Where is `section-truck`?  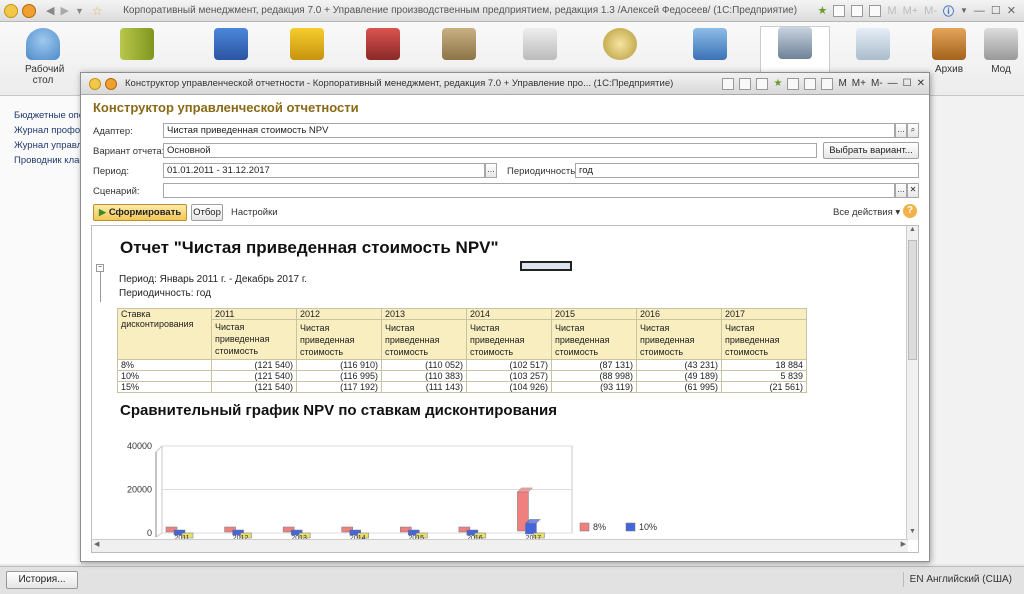 section-truck is located at coordinates (231, 46).